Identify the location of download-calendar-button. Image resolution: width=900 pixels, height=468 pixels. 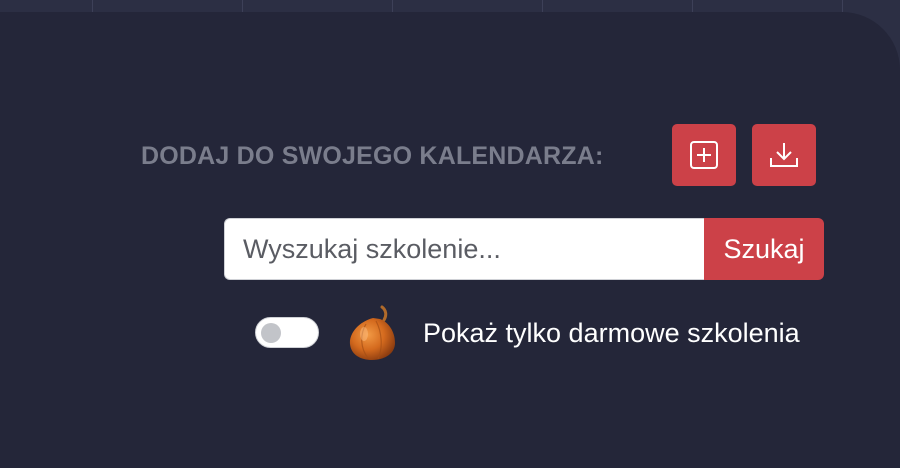
(784, 155).